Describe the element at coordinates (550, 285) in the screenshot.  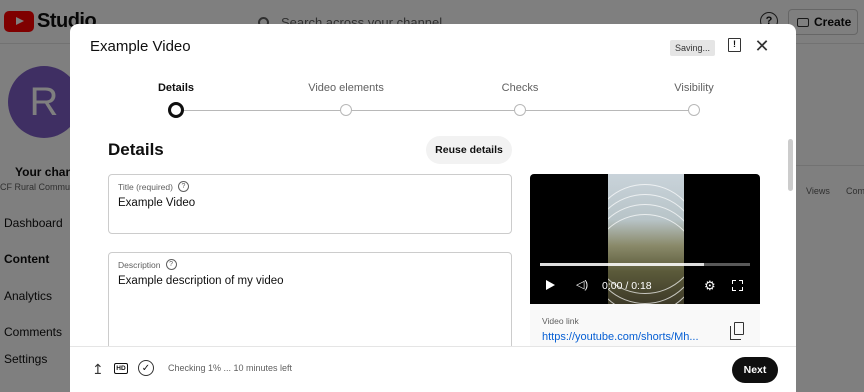
I see `play-icon` at that location.